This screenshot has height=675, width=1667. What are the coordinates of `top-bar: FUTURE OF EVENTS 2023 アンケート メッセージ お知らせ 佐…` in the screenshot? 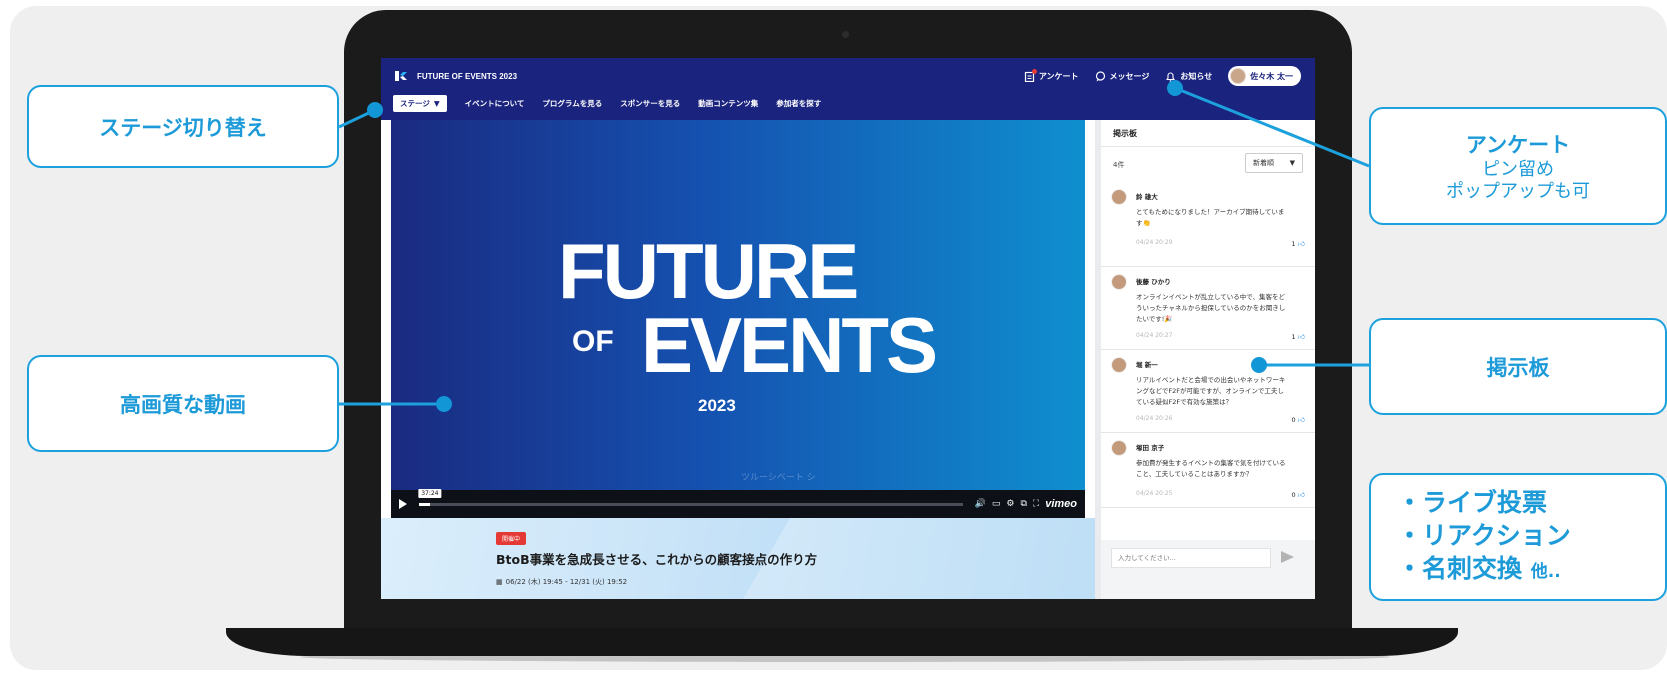 It's located at (848, 89).